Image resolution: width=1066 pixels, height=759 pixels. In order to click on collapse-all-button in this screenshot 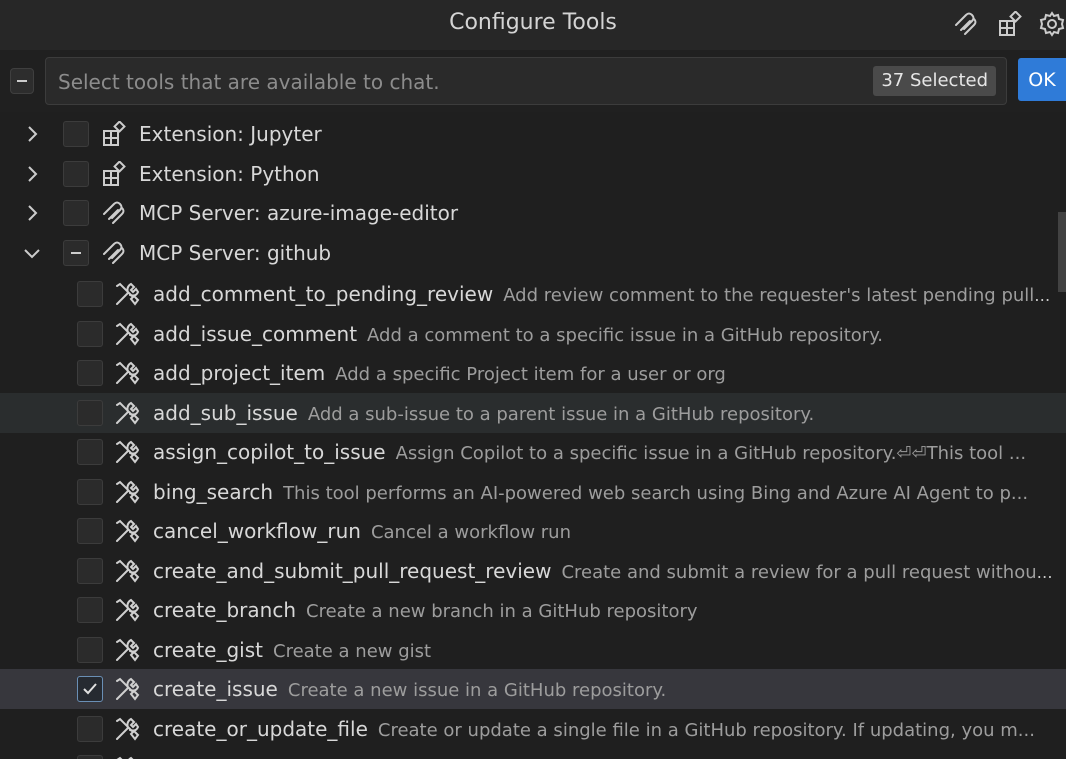, I will do `click(22, 81)`.